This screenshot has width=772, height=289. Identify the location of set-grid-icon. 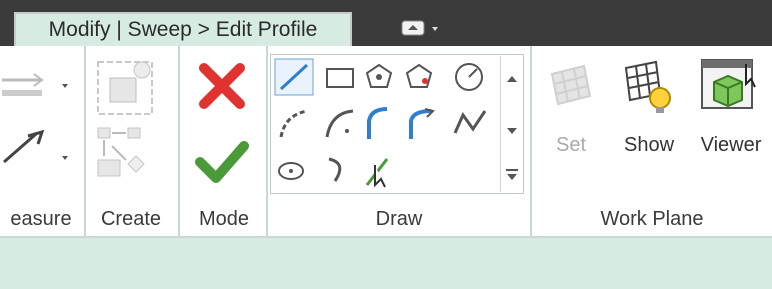
(571, 85).